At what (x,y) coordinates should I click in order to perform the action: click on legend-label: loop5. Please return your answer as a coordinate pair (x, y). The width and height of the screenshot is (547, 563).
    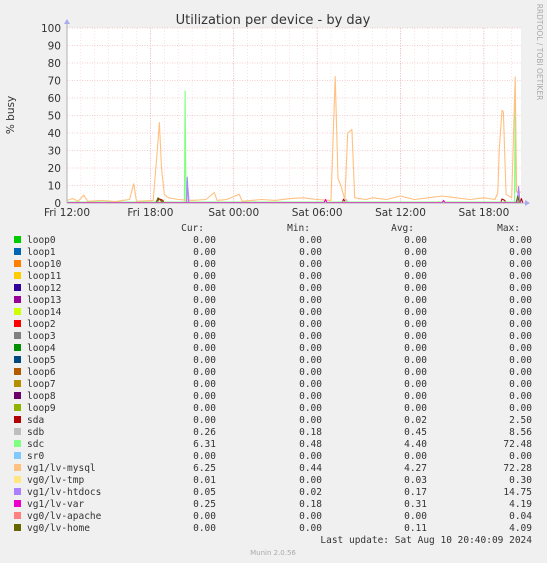
    Looking at the image, I should click on (41, 360).